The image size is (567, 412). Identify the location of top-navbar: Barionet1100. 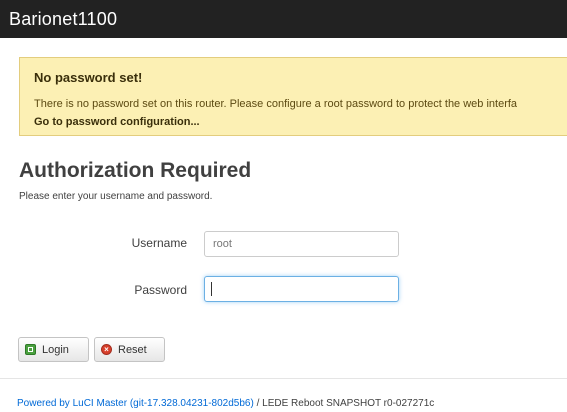
(283, 19).